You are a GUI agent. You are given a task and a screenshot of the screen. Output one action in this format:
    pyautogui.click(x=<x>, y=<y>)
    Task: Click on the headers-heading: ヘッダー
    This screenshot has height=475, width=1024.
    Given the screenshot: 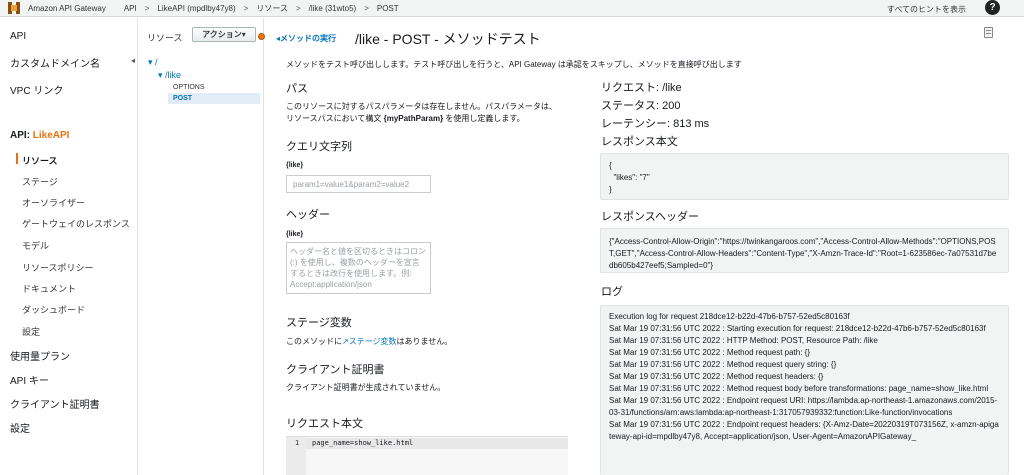 What is the action you would take?
    pyautogui.click(x=308, y=215)
    